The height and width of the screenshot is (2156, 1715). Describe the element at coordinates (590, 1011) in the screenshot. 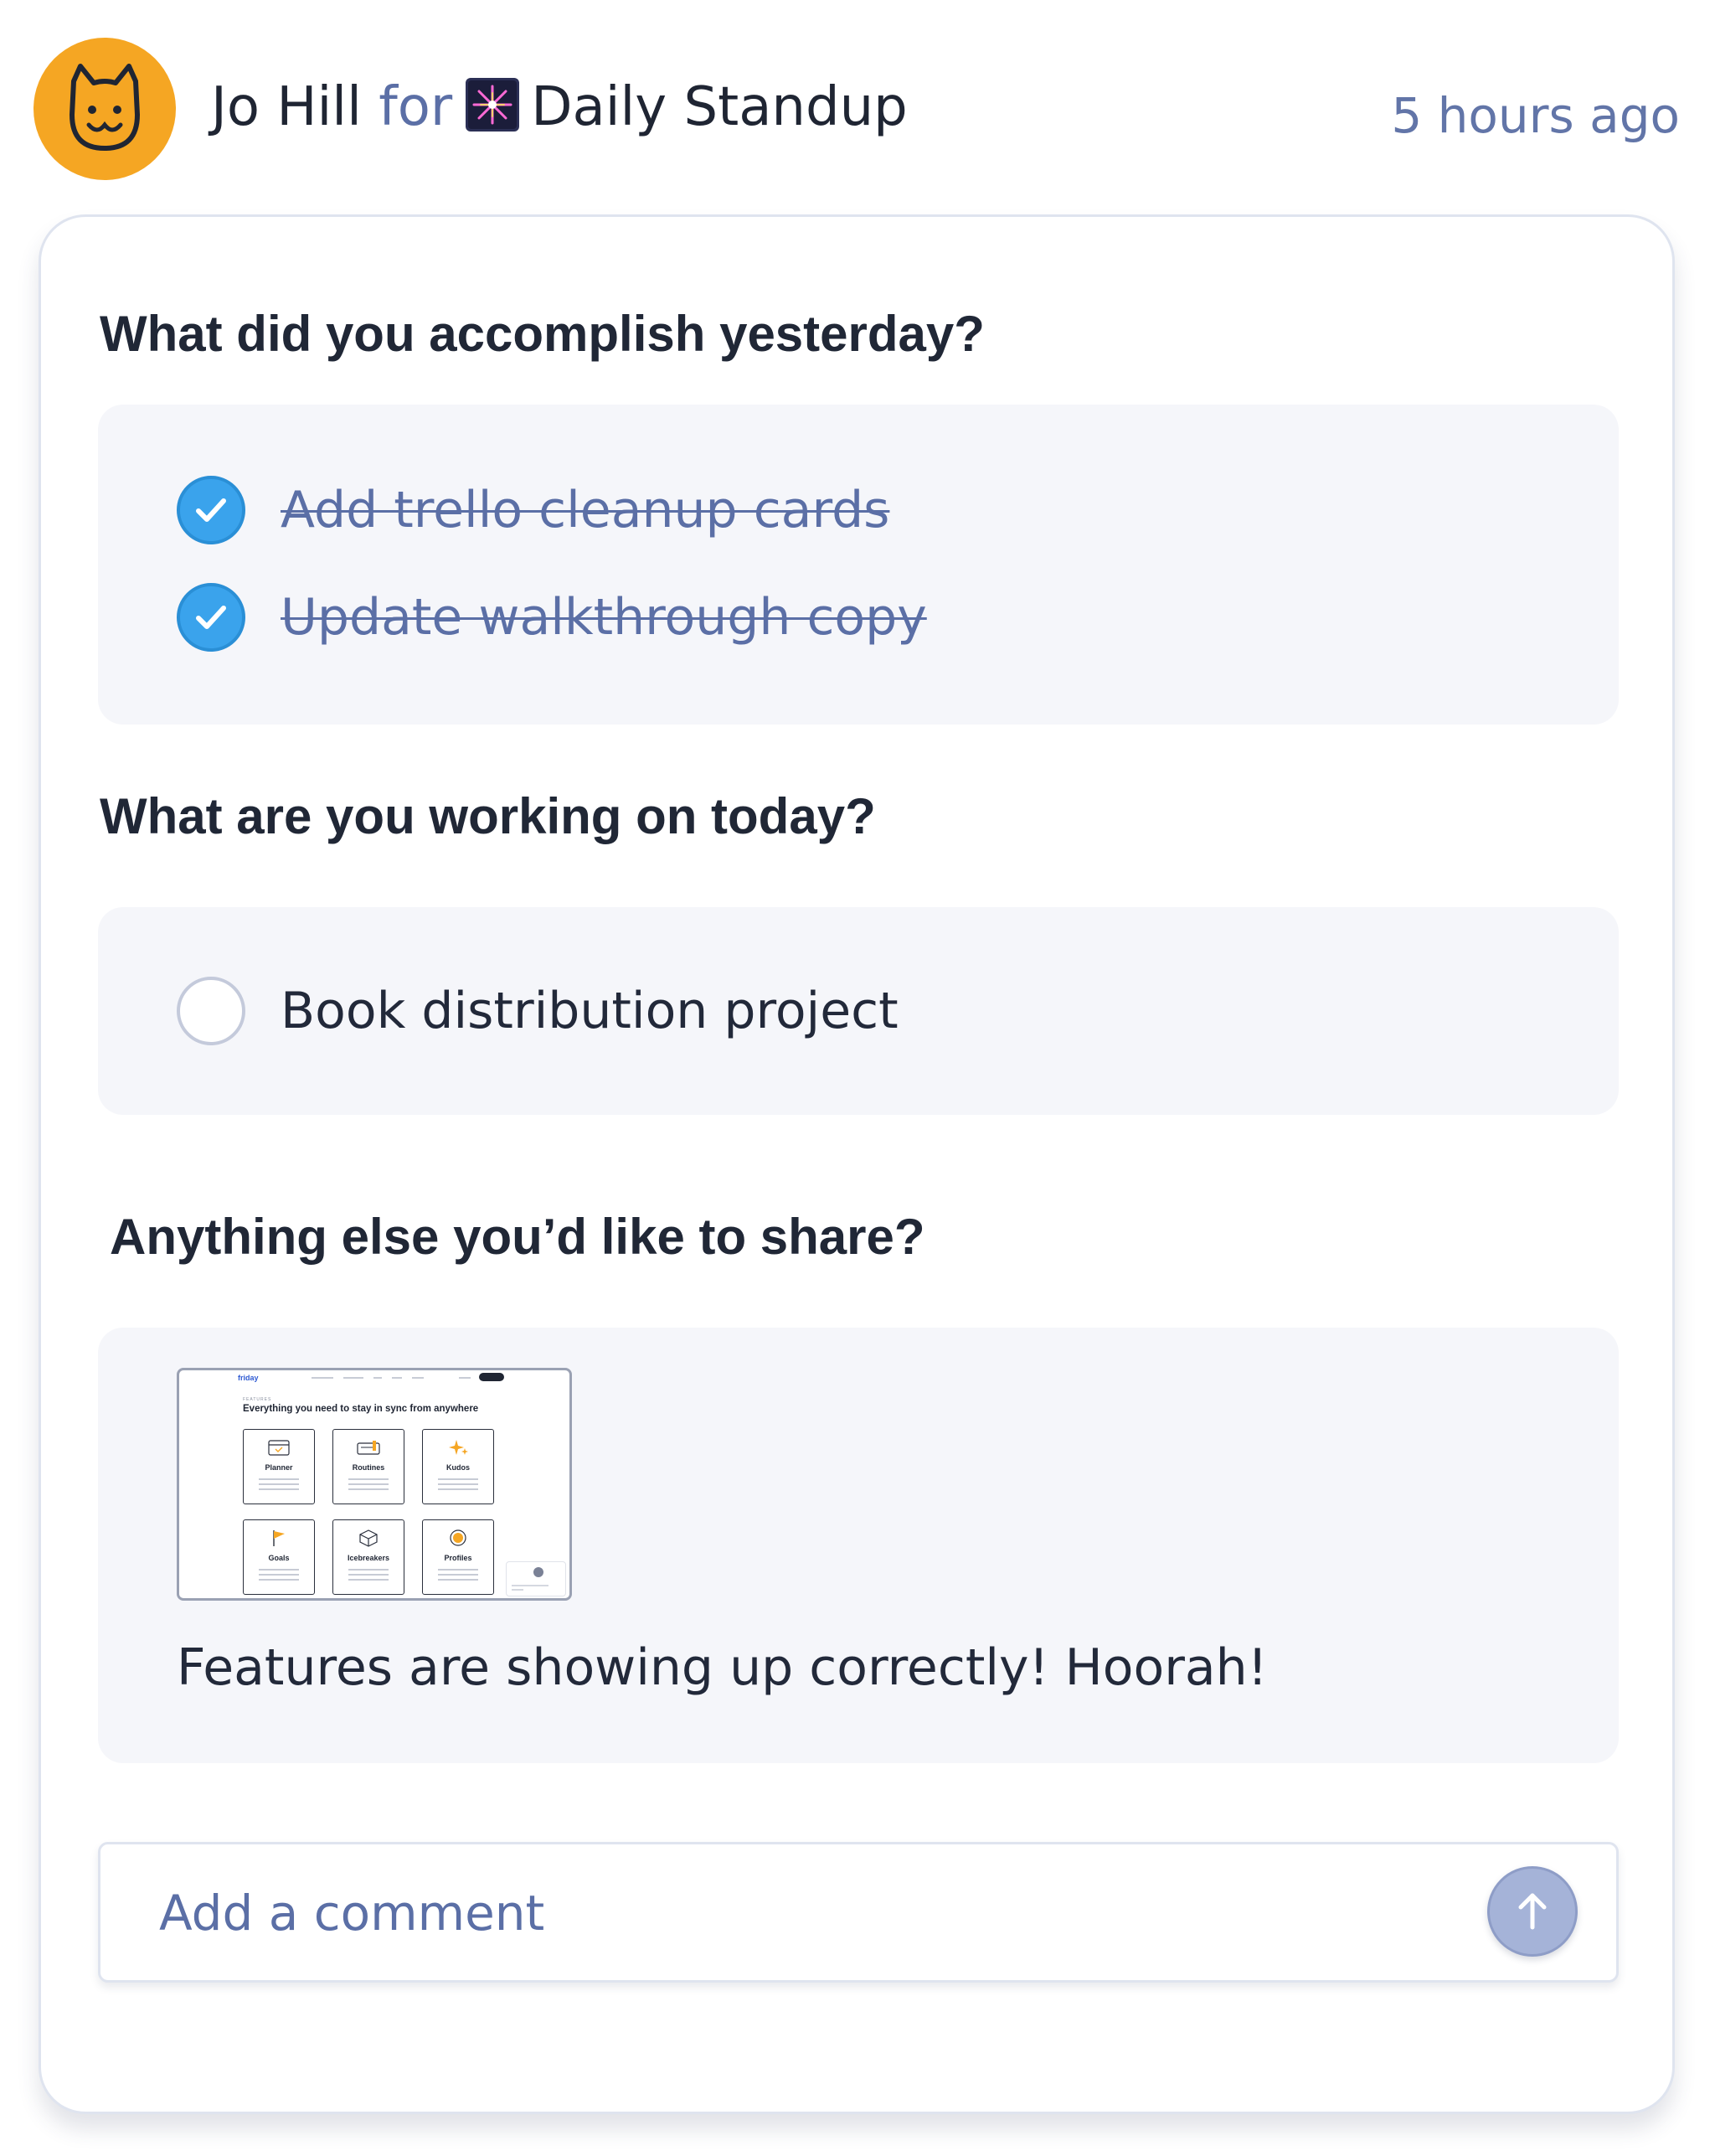

I see `item-label: Book distribution project` at that location.